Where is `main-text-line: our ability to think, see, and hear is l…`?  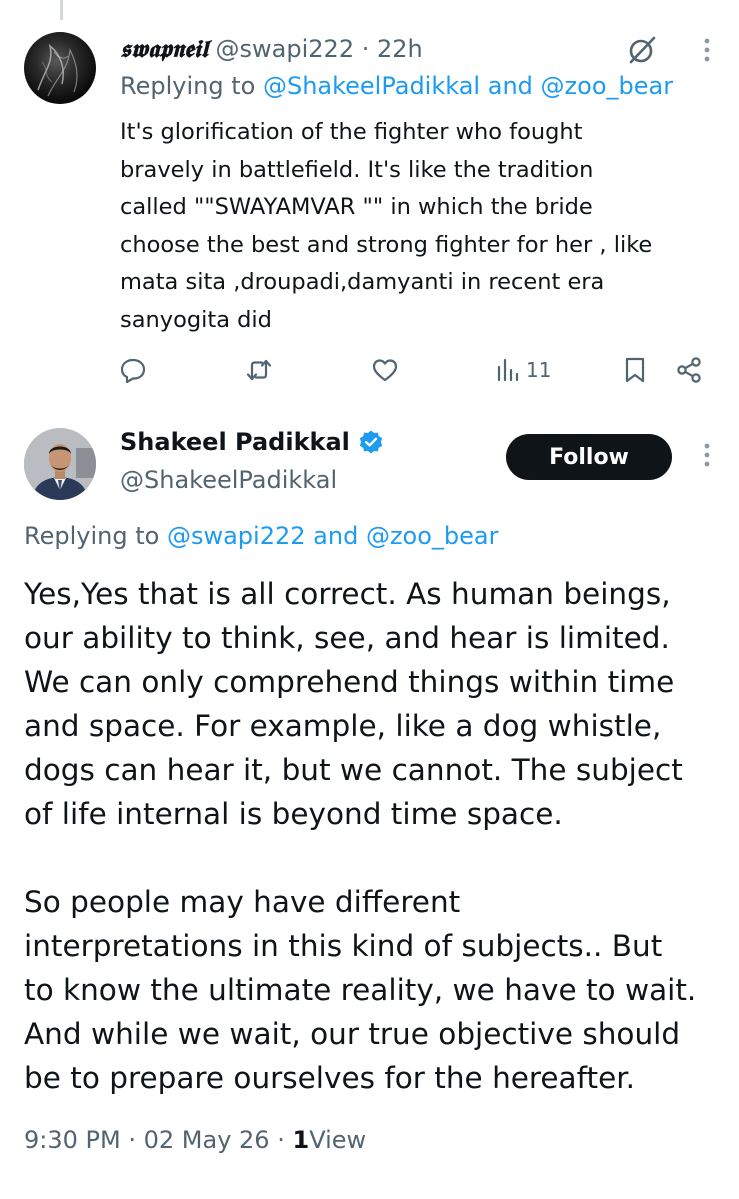
main-text-line: our ability to think, see, and hear is l… is located at coordinates (347, 638).